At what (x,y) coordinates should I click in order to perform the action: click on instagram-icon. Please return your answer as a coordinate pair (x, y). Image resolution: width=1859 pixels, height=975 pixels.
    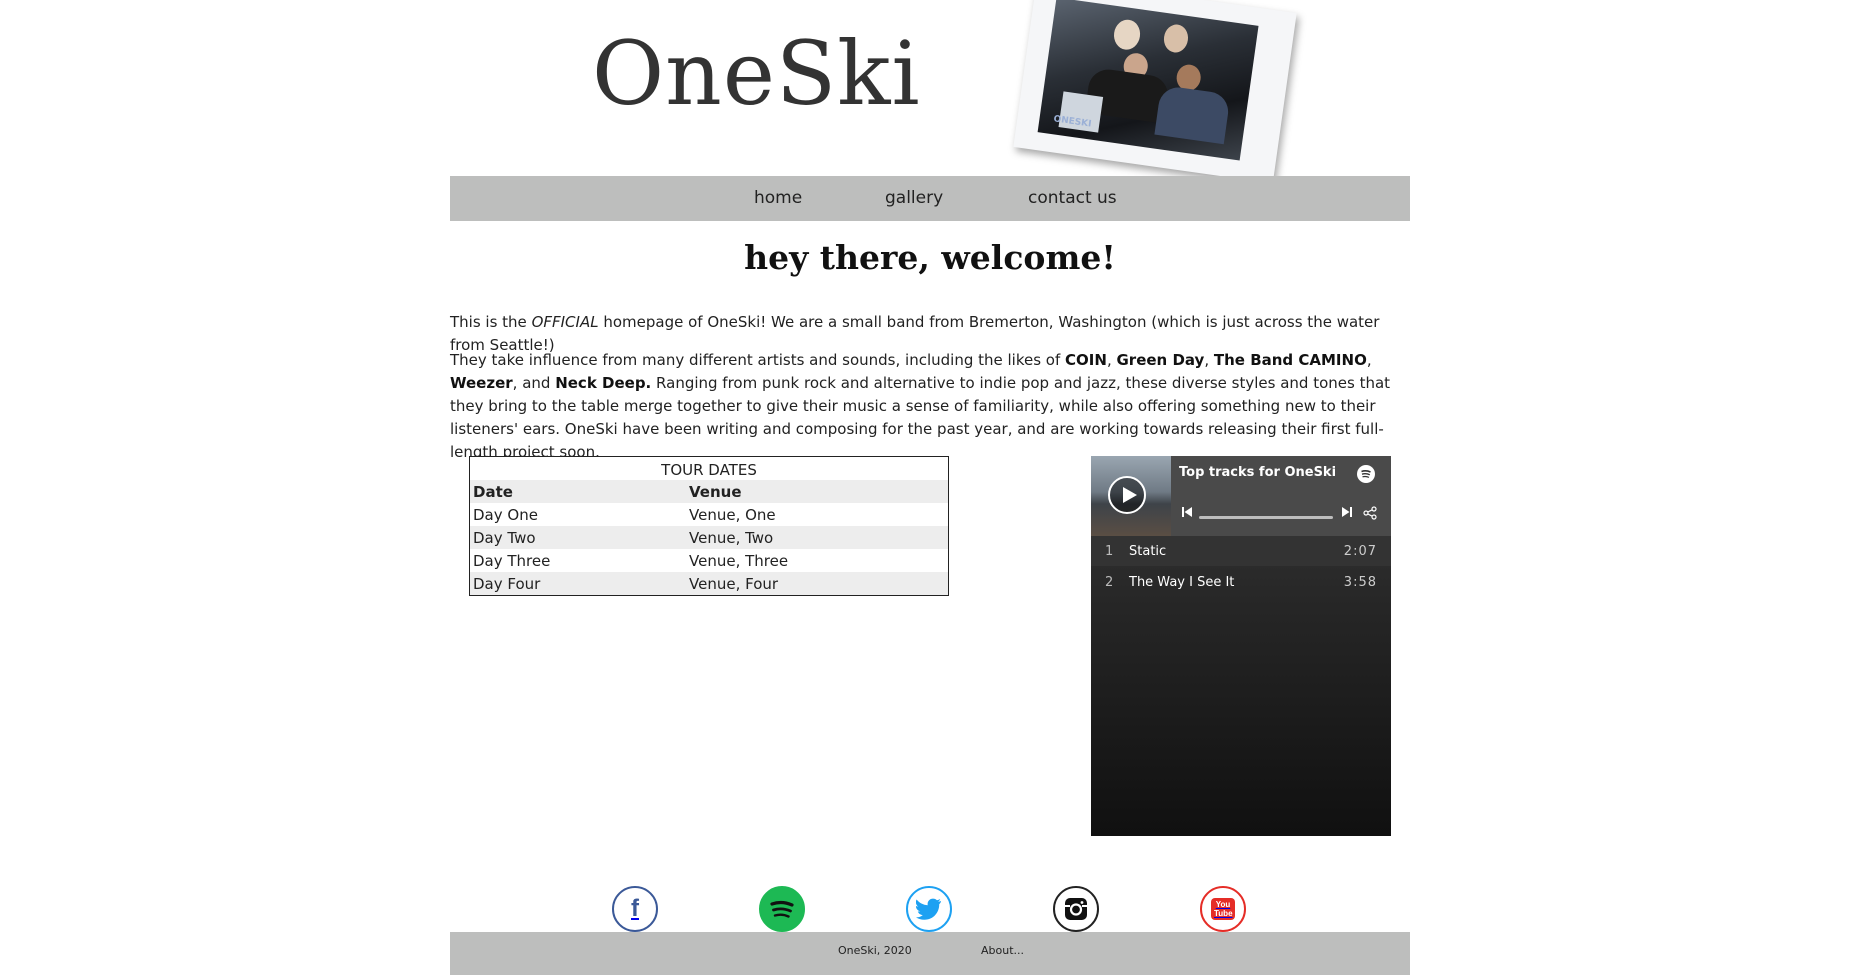
    Looking at the image, I should click on (1076, 909).